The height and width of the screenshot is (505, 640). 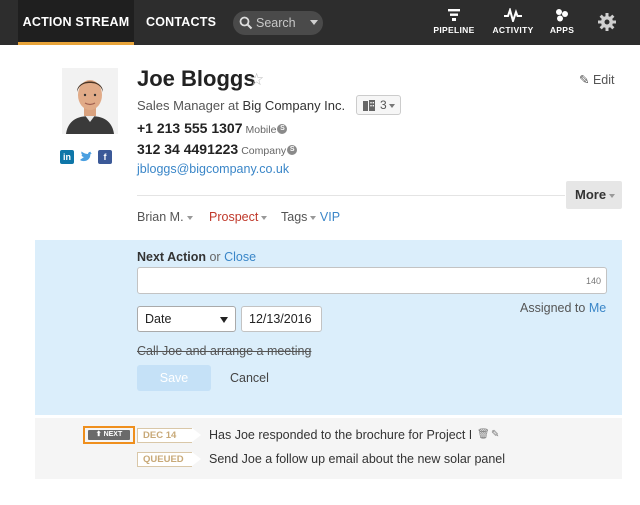 What do you see at coordinates (169, 435) in the screenshot?
I see `date-flag: DEC 14` at bounding box center [169, 435].